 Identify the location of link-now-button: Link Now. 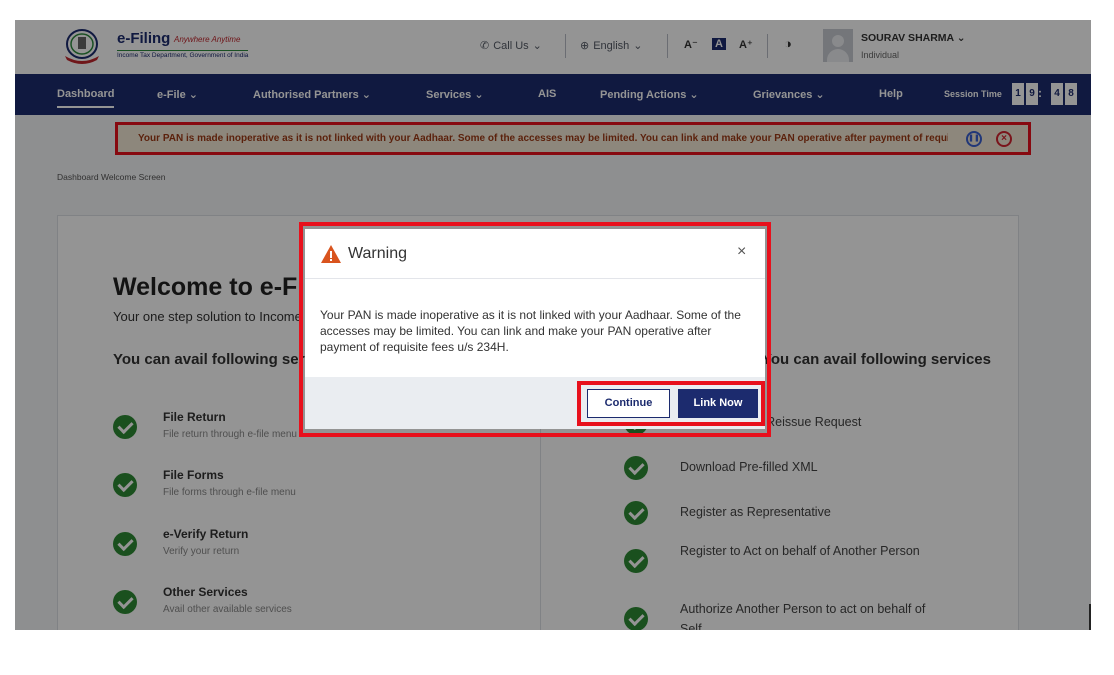
(718, 403).